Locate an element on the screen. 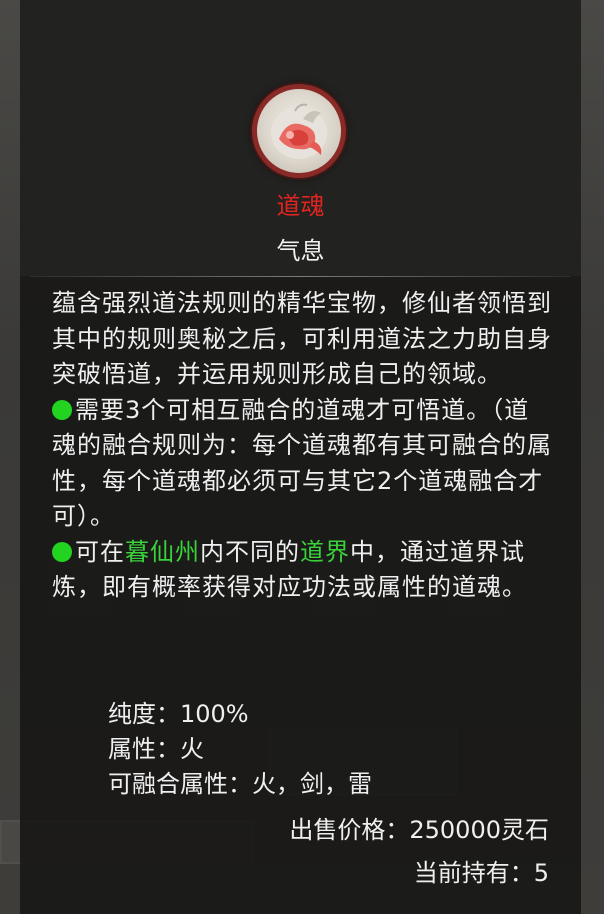 The image size is (604, 914). fusible-attributes-stat: 可融合属性：火，剑，雷 is located at coordinates (240, 784).